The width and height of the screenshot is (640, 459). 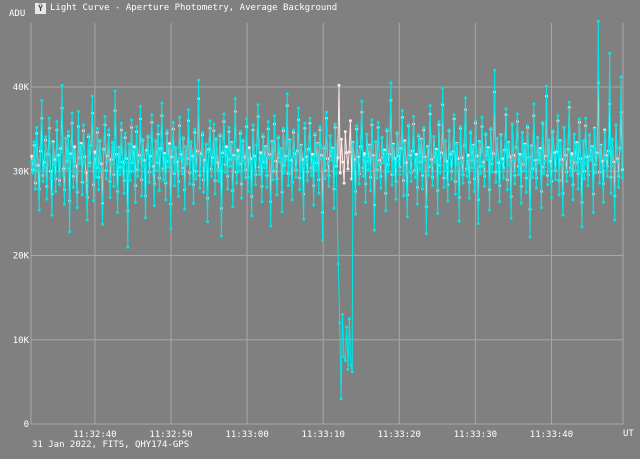 I want to click on x-tick-label: 11:33:20, so click(x=399, y=435).